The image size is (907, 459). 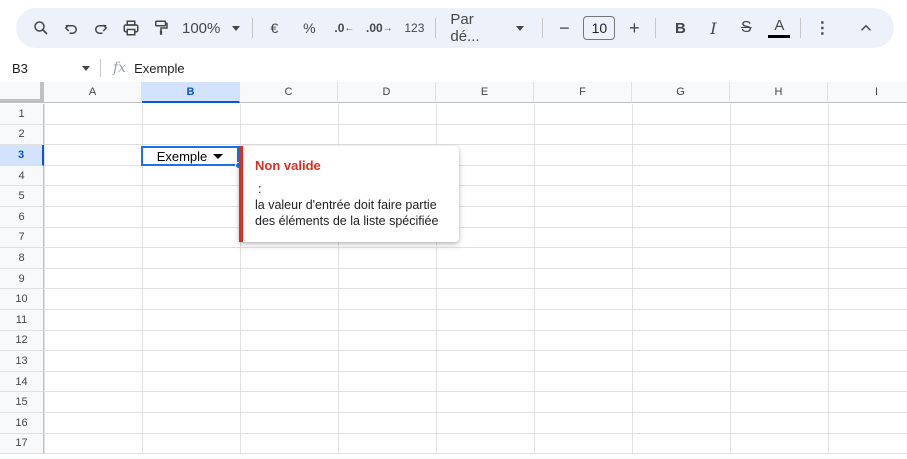 I want to click on zoom-value: 100%, so click(x=201, y=28).